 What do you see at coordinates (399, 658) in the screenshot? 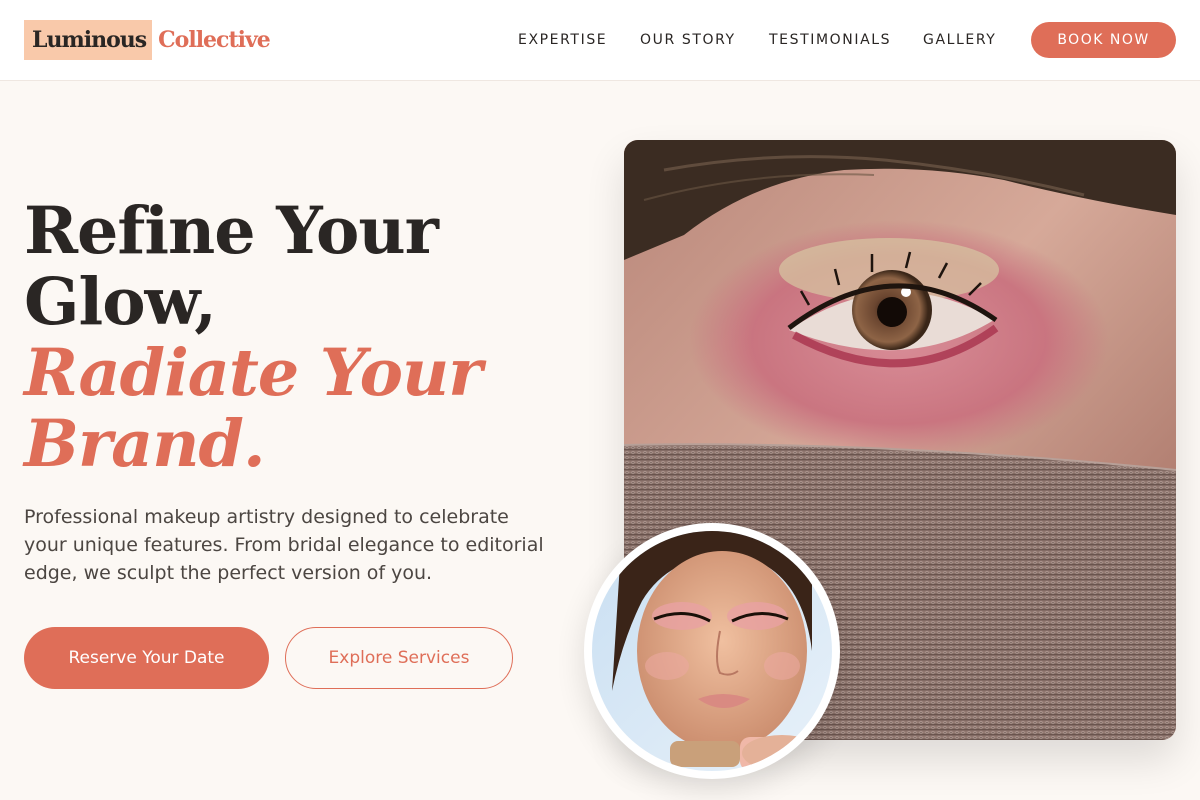
I see `explore-services-button: Explore Services` at bounding box center [399, 658].